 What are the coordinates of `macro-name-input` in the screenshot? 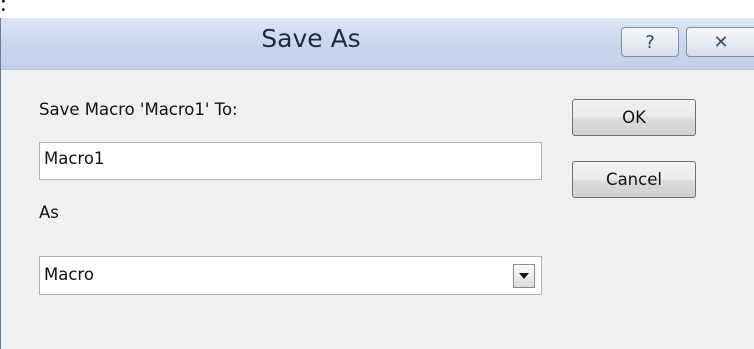 It's located at (290, 158).